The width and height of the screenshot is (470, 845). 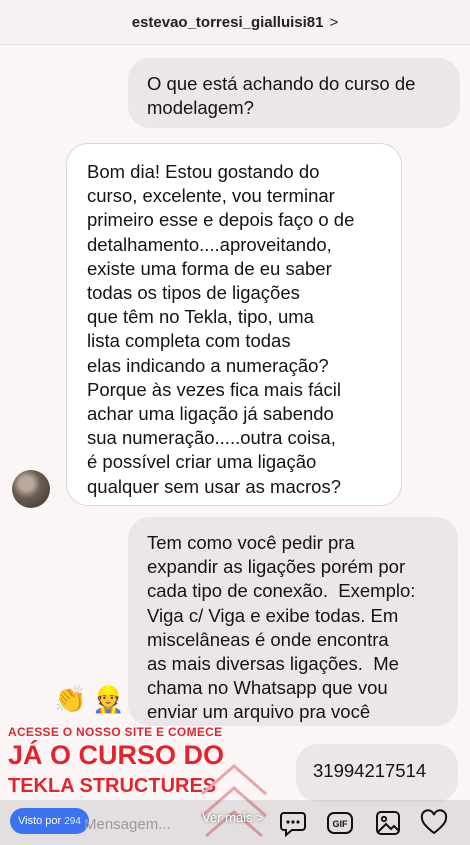 What do you see at coordinates (31, 489) in the screenshot?
I see `avatar` at bounding box center [31, 489].